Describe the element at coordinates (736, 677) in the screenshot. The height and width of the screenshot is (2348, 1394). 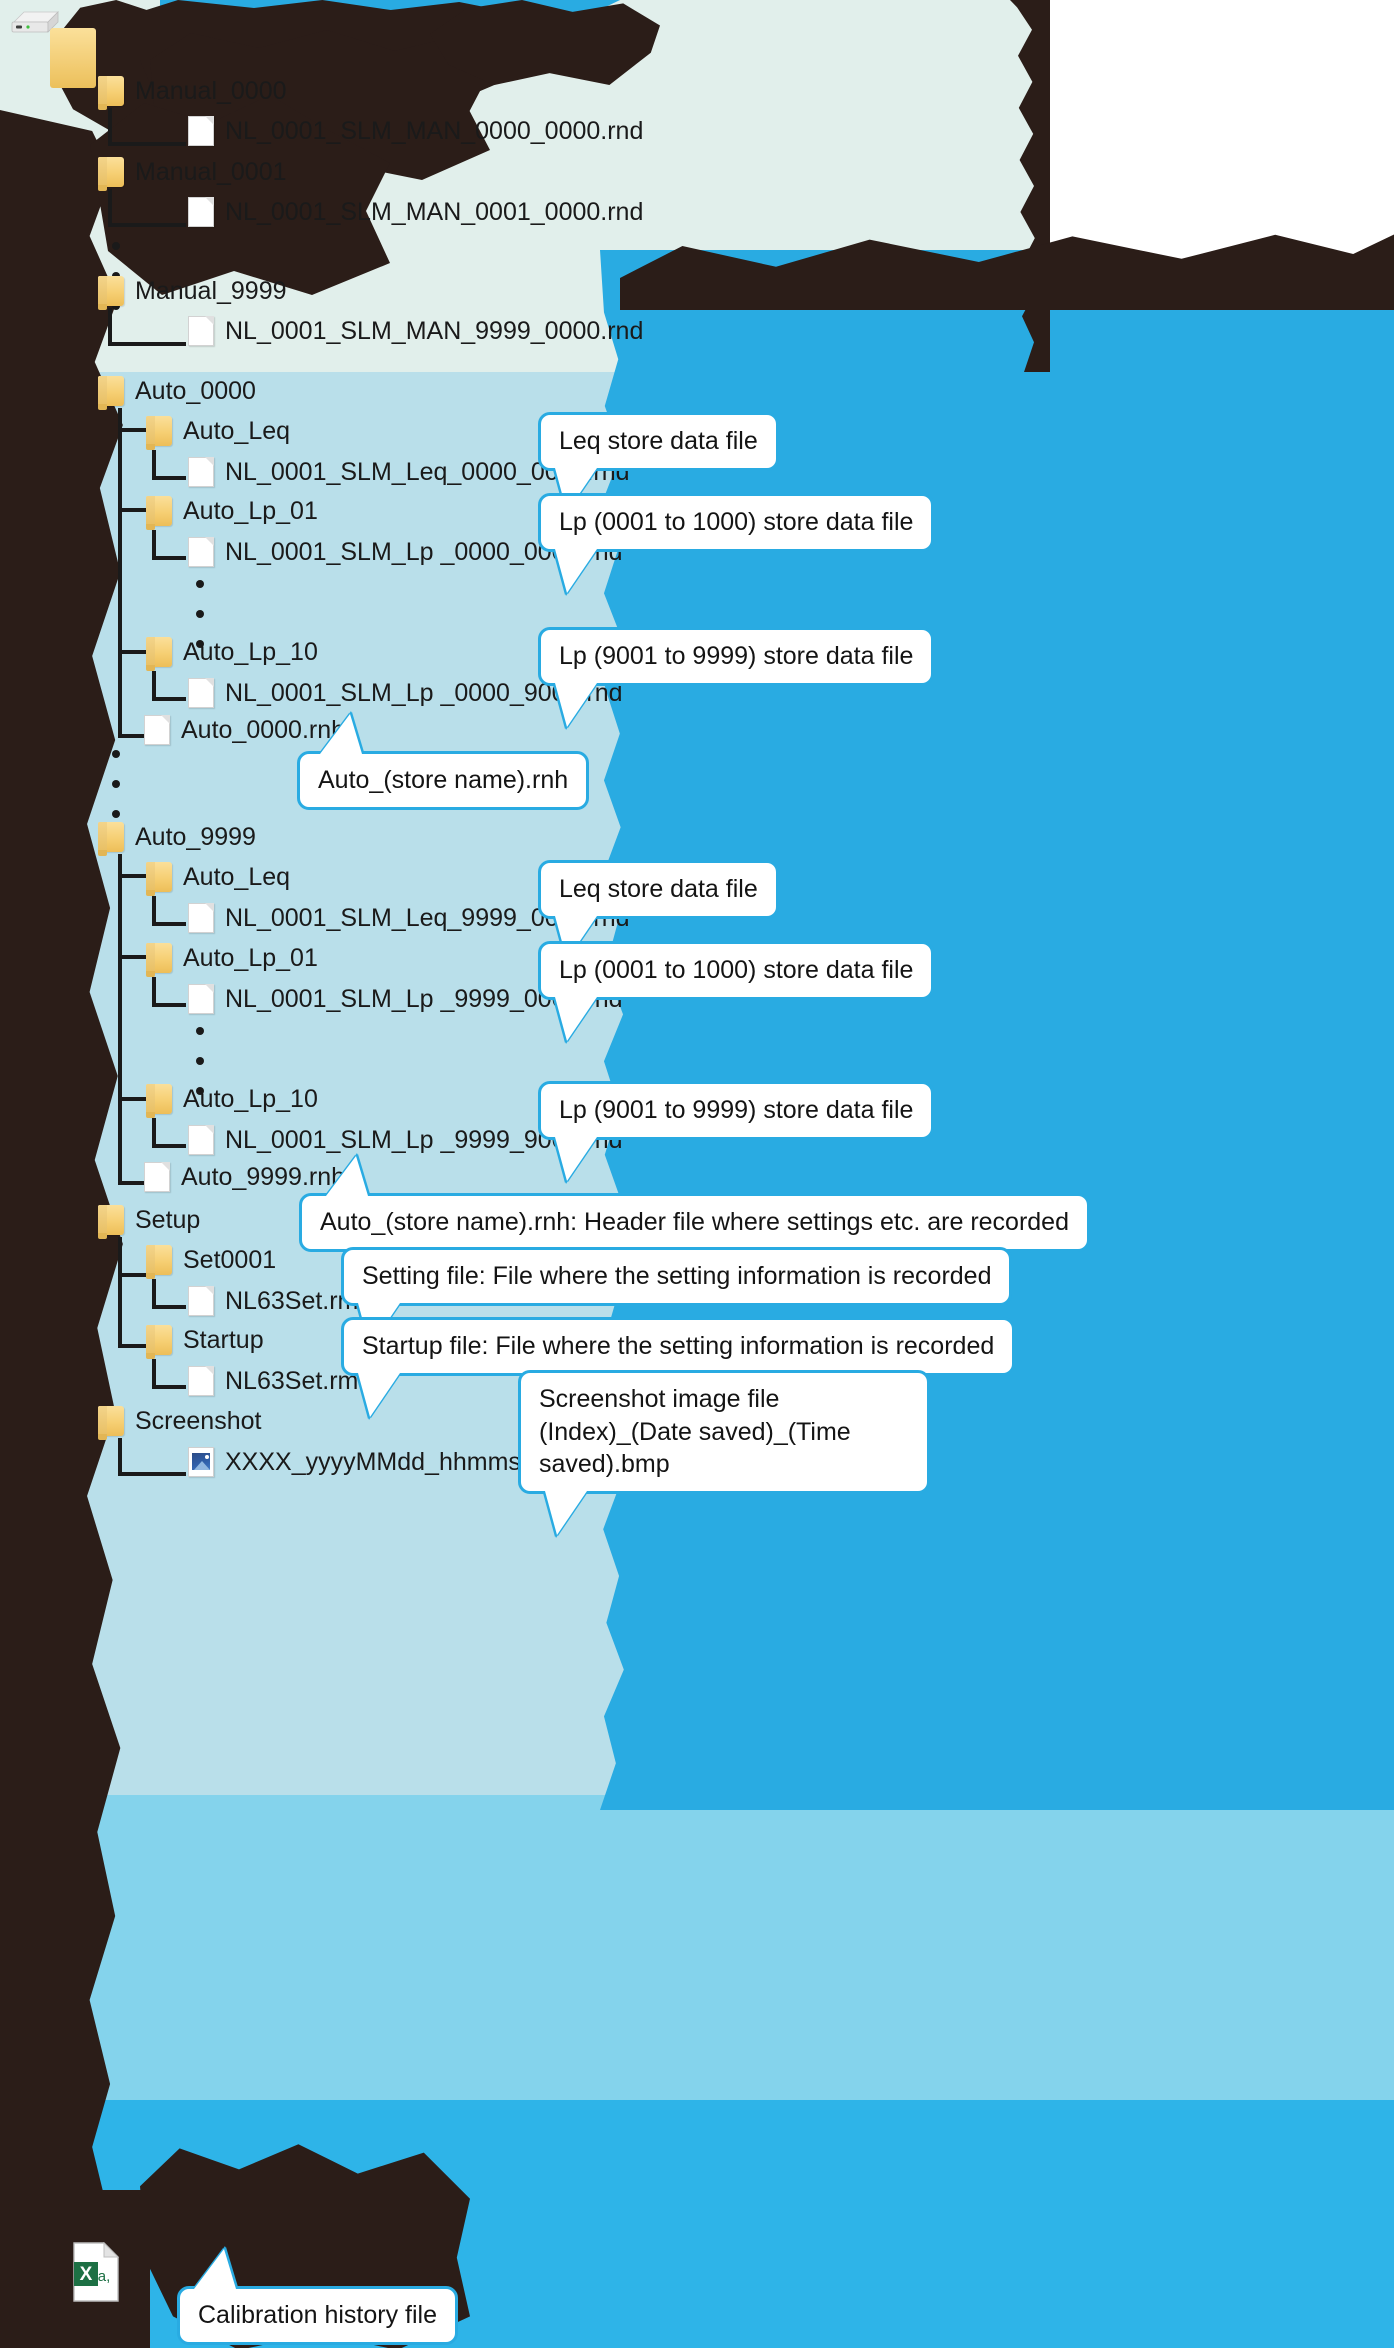
I see `callout-lp10-0000: Lp (9001 to 9999) store data file` at that location.